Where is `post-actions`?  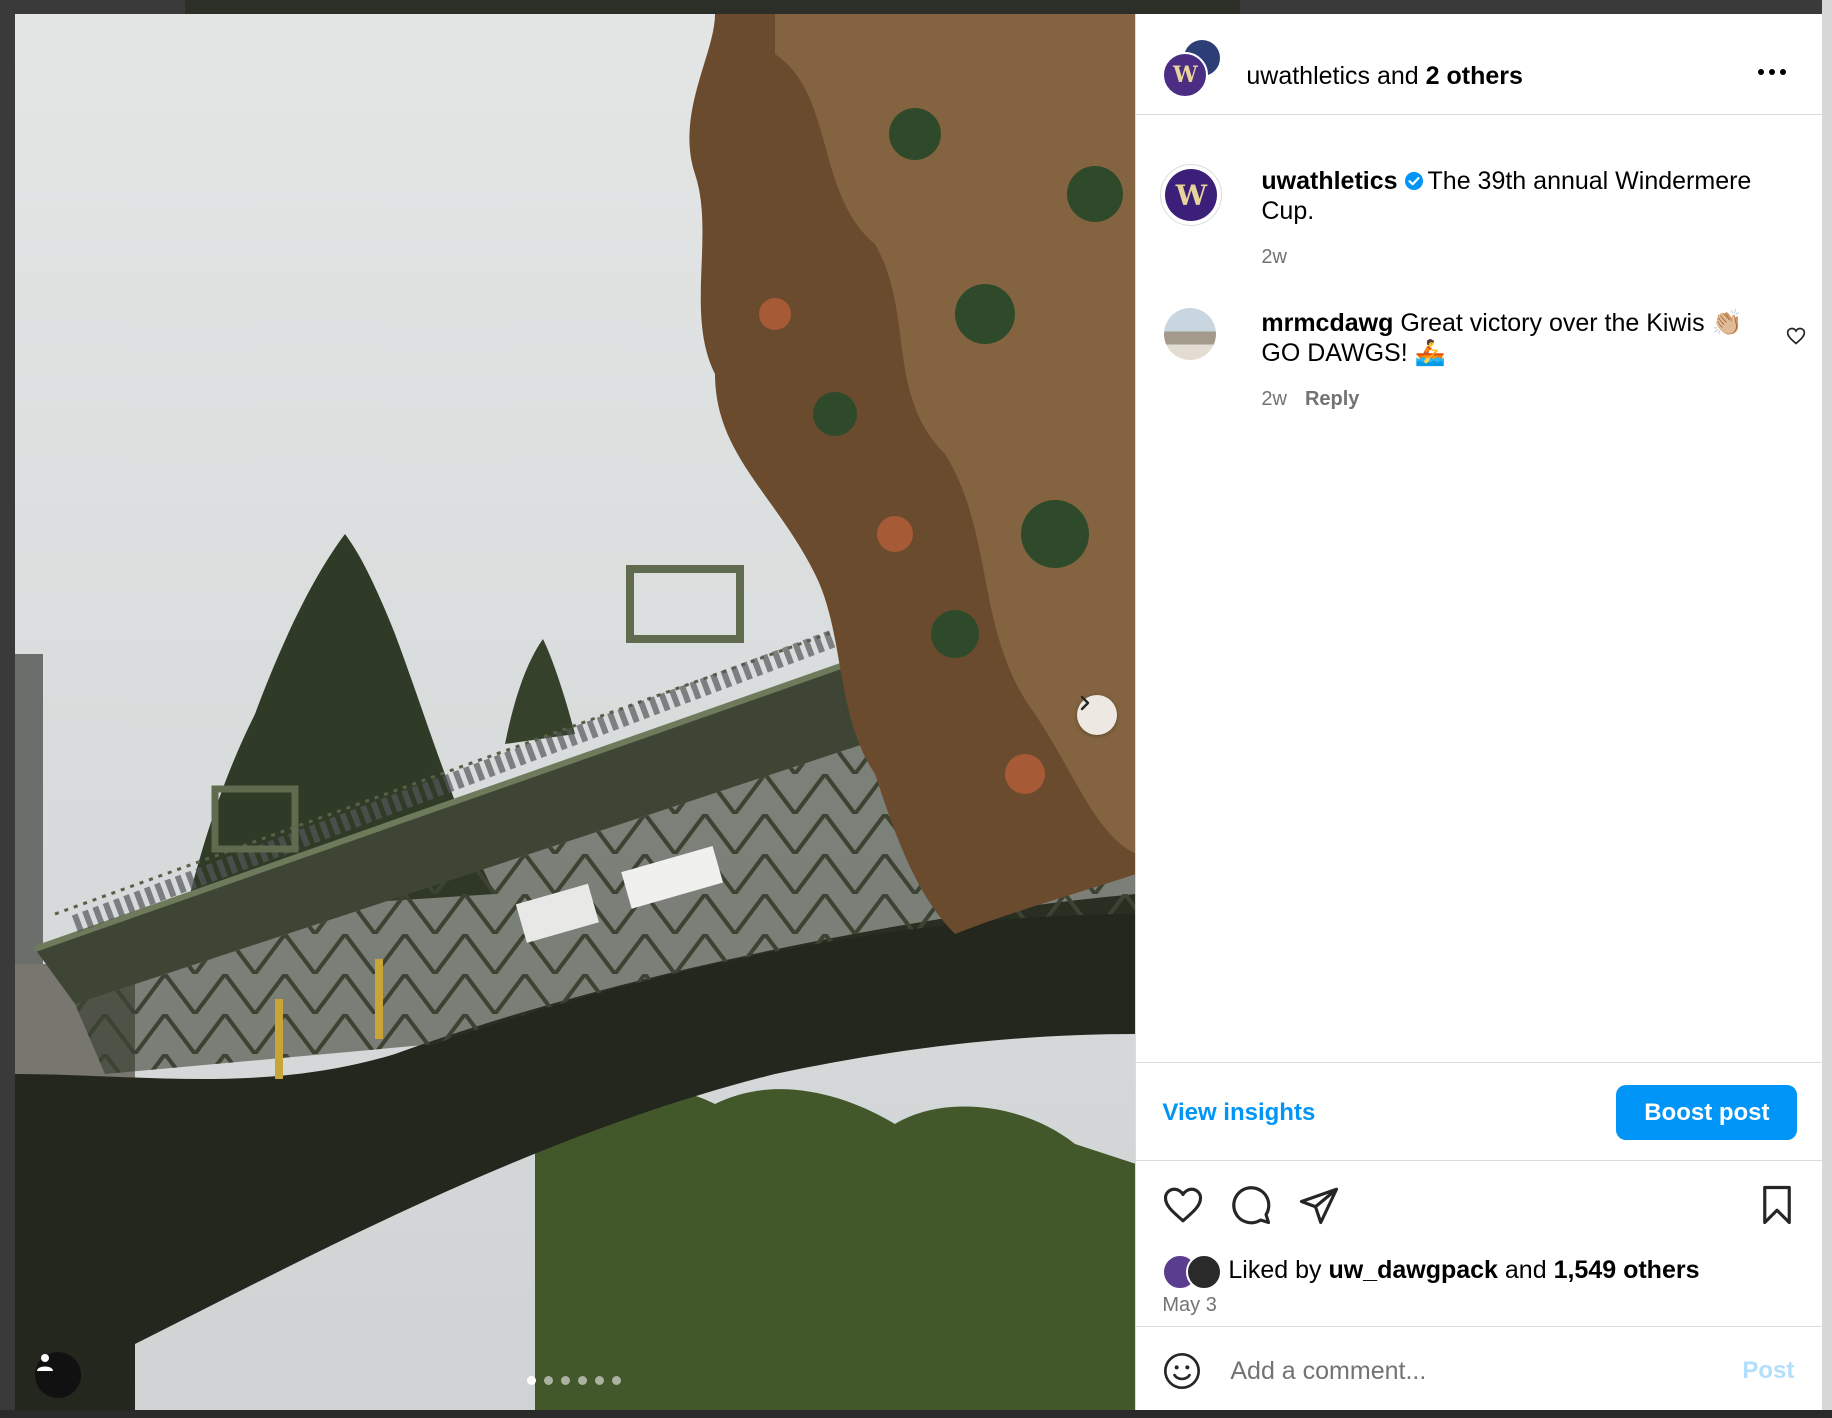 post-actions is located at coordinates (1479, 1206).